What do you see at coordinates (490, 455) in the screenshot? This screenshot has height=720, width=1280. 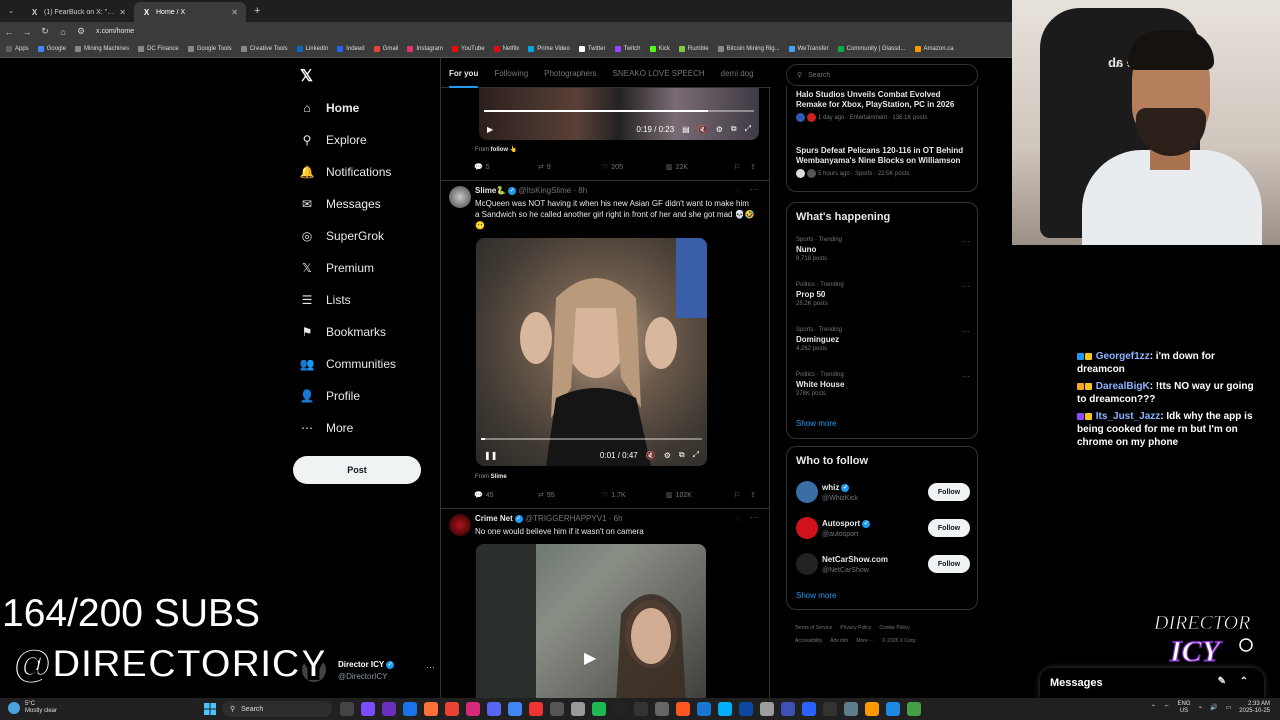 I see `pause-icon: ❚❚` at bounding box center [490, 455].